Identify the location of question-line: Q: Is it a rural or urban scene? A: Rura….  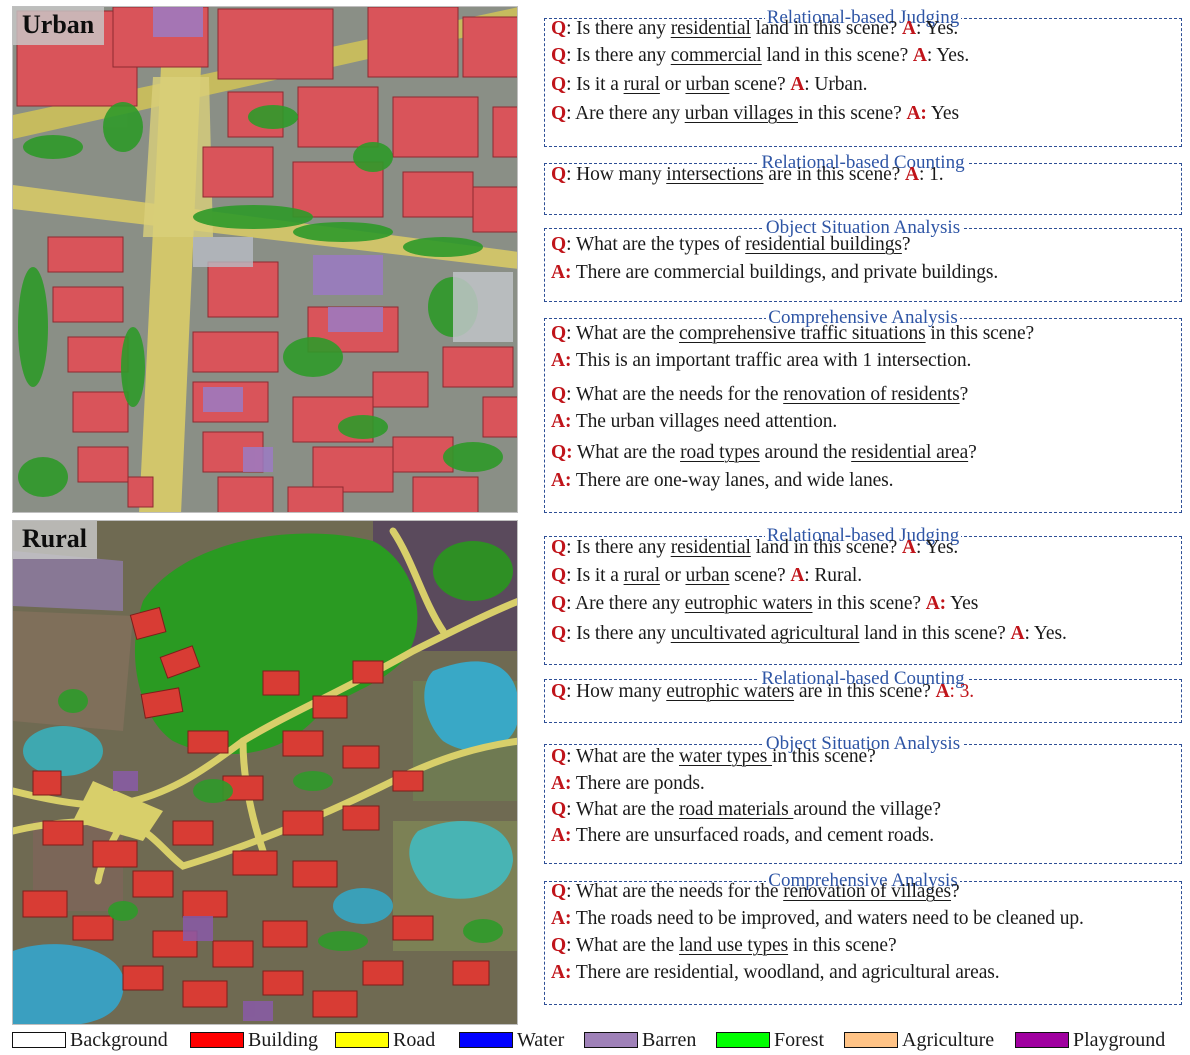
(706, 575).